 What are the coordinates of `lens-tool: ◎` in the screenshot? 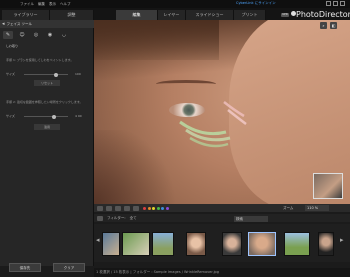 It's located at (36, 35).